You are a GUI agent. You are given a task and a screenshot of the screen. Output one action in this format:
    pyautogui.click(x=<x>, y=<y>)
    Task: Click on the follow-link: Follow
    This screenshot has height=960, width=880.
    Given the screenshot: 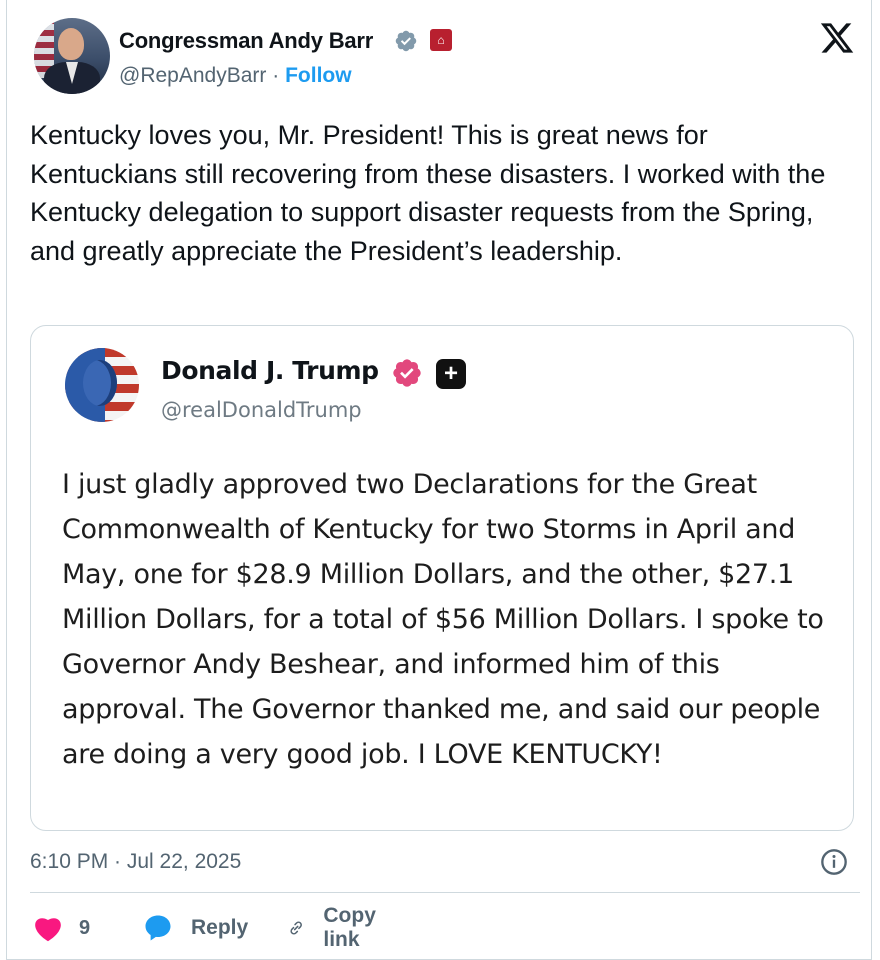 What is the action you would take?
    pyautogui.click(x=318, y=75)
    